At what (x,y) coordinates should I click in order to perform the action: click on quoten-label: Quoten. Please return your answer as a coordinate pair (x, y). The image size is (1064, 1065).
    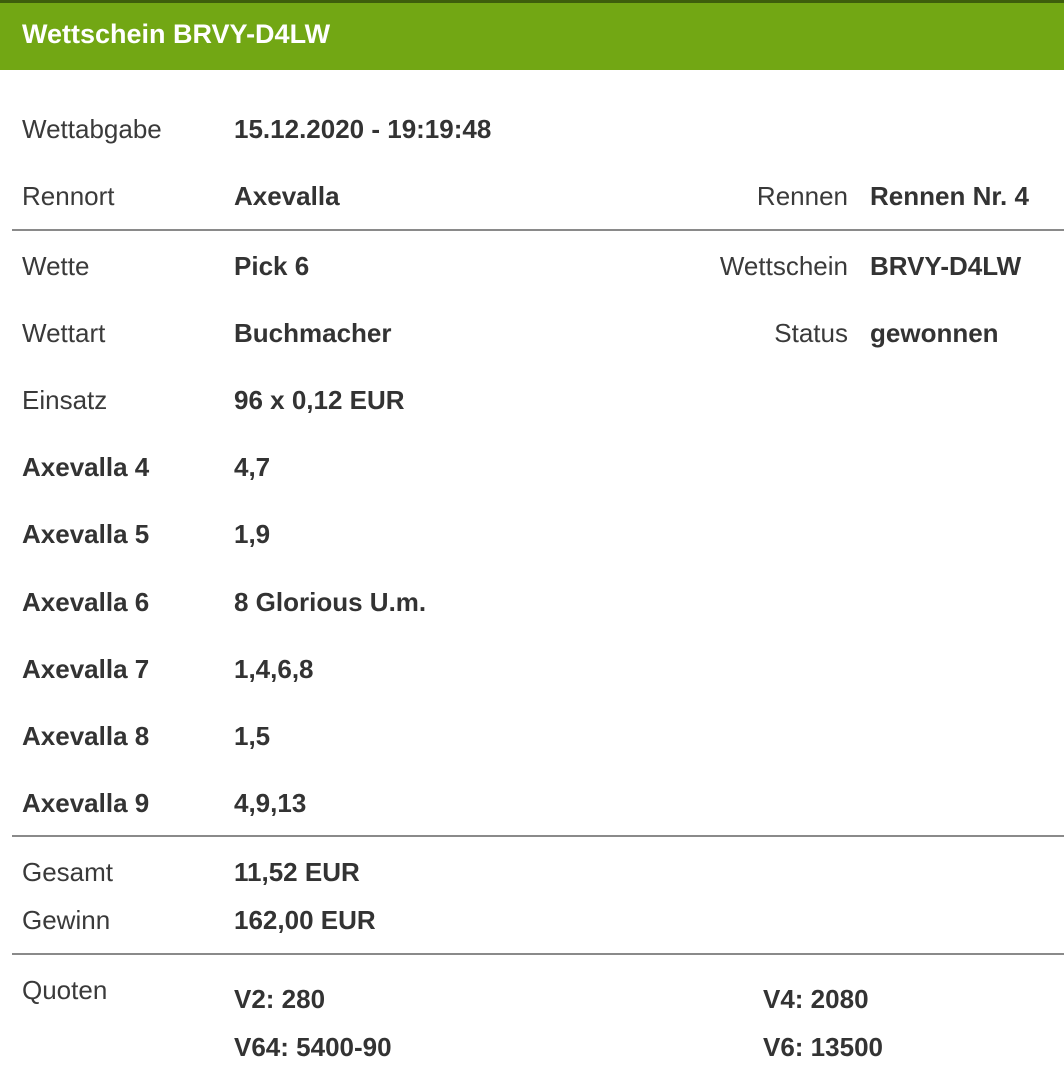
    Looking at the image, I should click on (65, 990).